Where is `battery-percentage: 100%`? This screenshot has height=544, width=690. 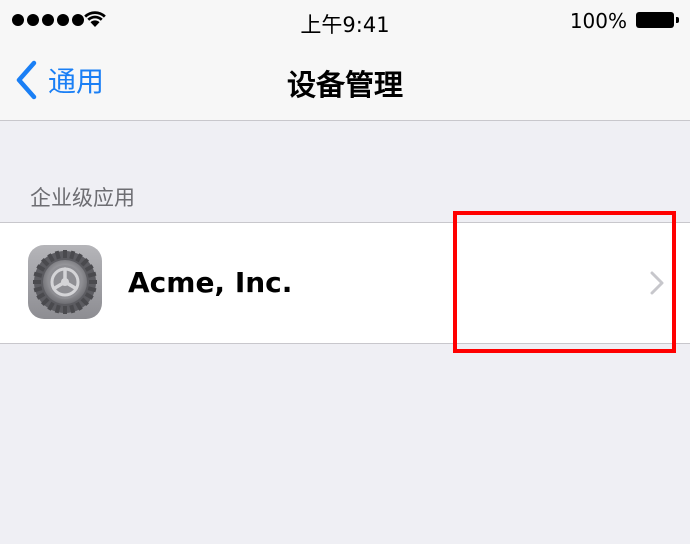 battery-percentage: 100% is located at coordinates (598, 21).